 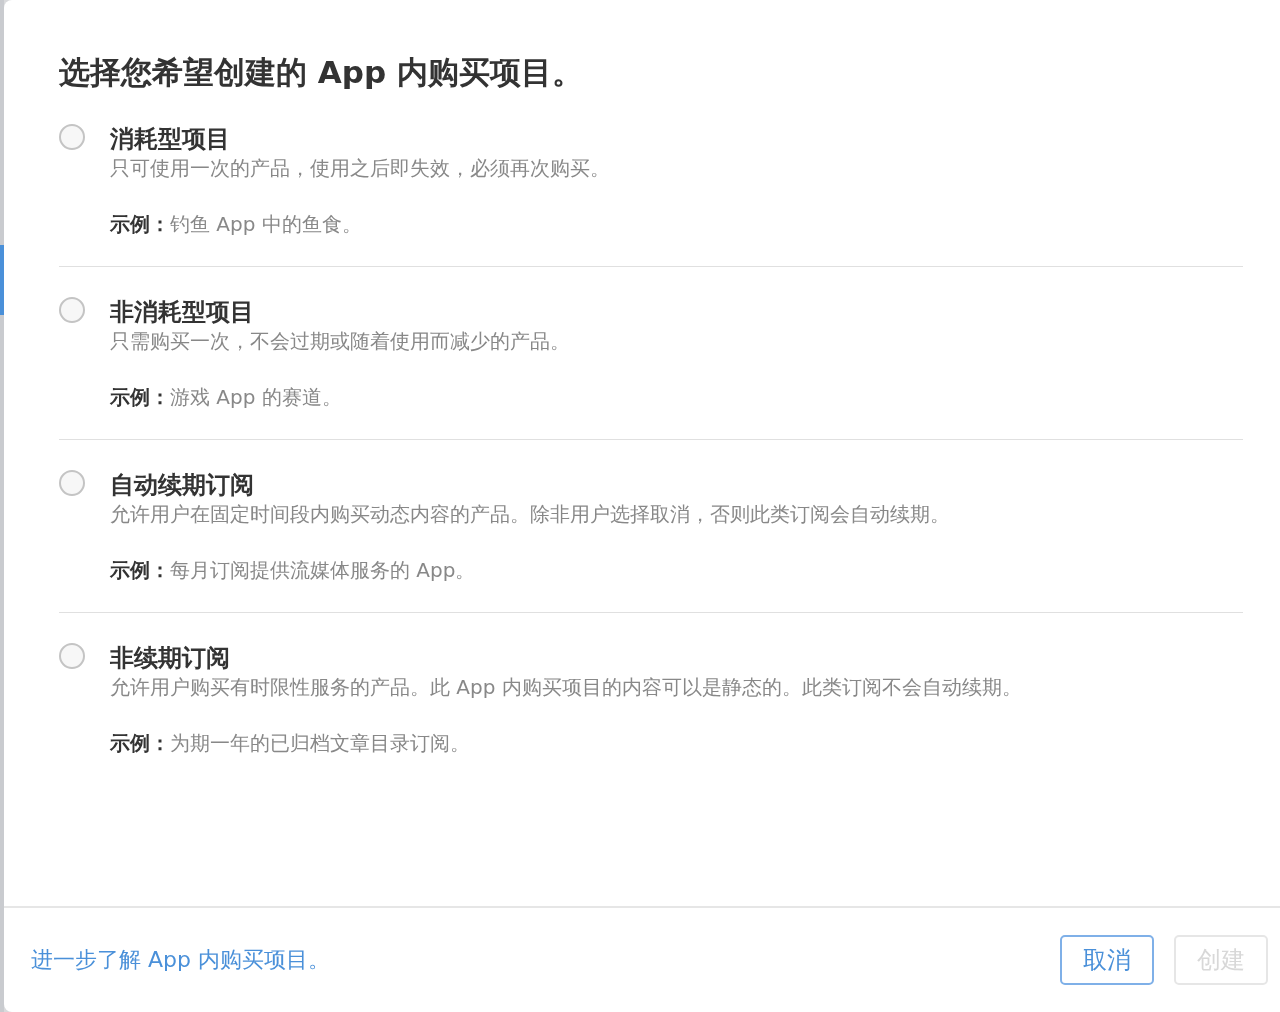 What do you see at coordinates (290, 743) in the screenshot?
I see `option-example: 示例：为期一年的已归档文章目录订阅。` at bounding box center [290, 743].